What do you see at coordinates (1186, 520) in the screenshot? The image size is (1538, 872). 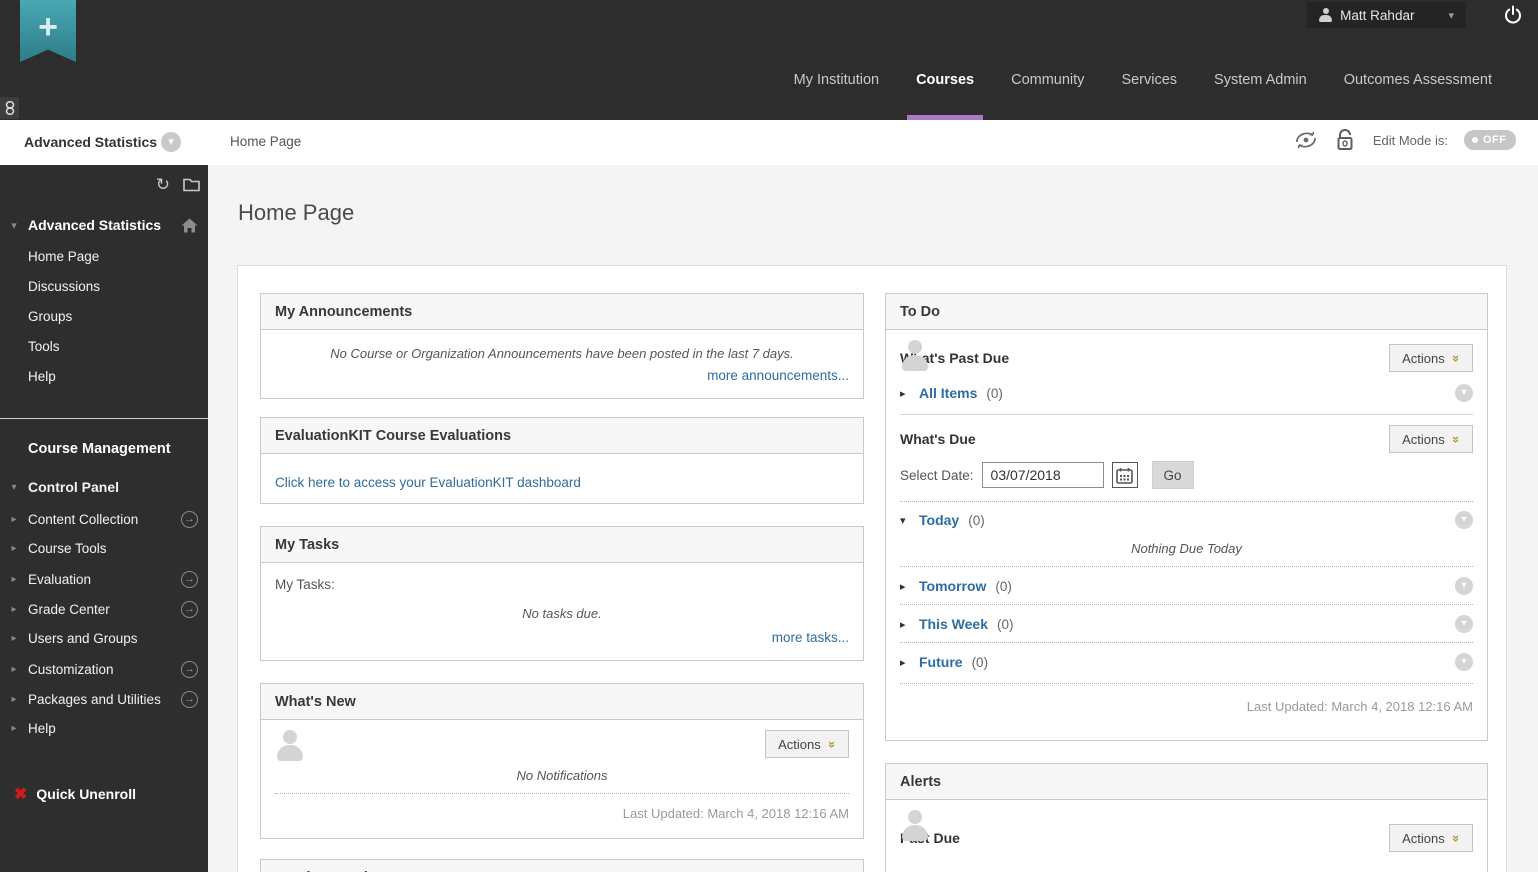 I see `today-toggle: ▾ Today (0) ▾` at bounding box center [1186, 520].